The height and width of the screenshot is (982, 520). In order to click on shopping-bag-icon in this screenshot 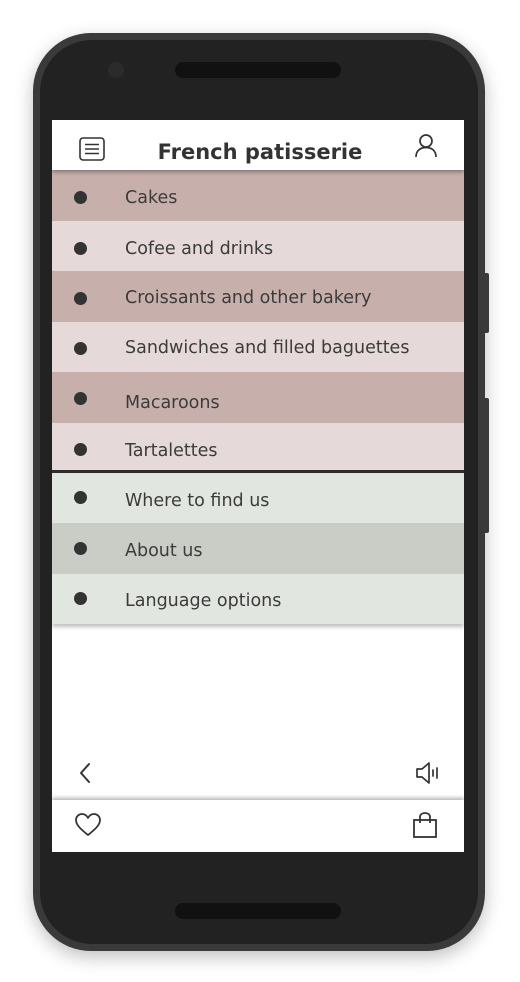, I will do `click(425, 825)`.